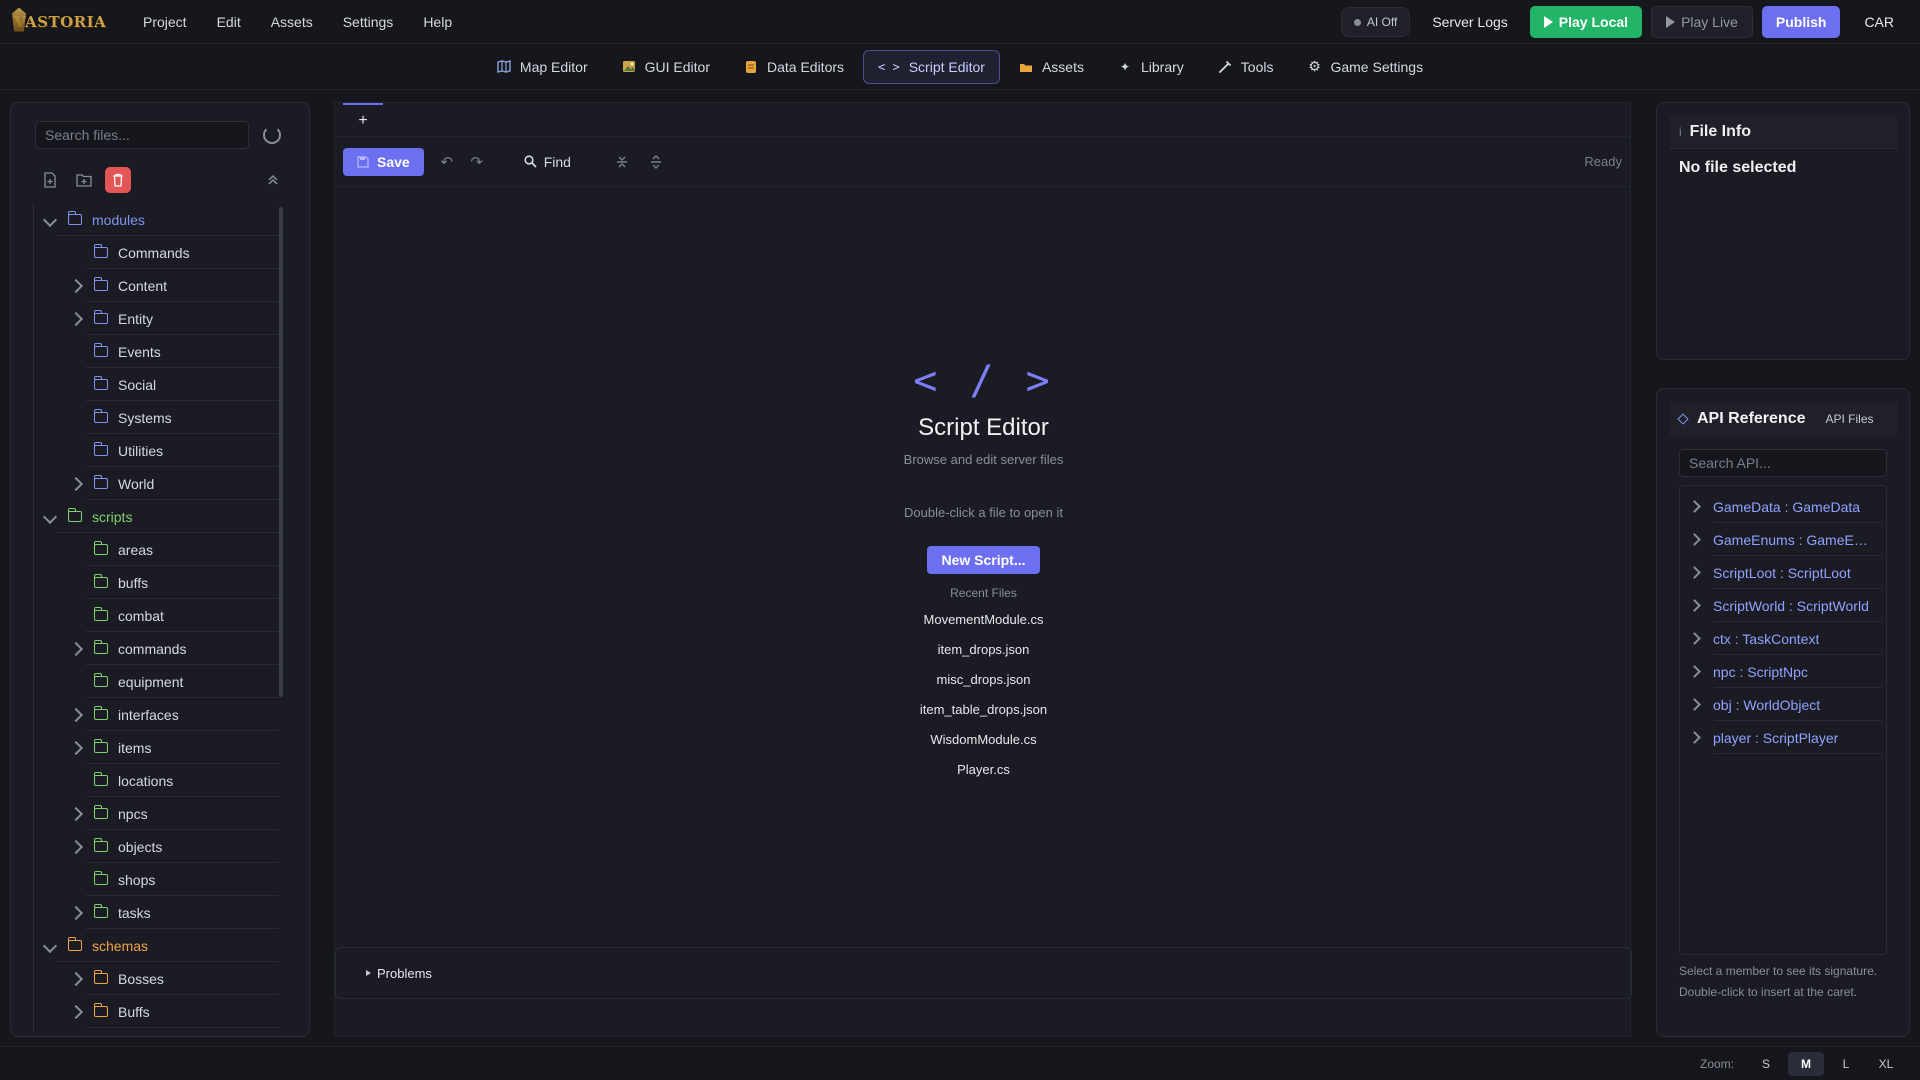  I want to click on tree-folder: Commands, so click(156, 252).